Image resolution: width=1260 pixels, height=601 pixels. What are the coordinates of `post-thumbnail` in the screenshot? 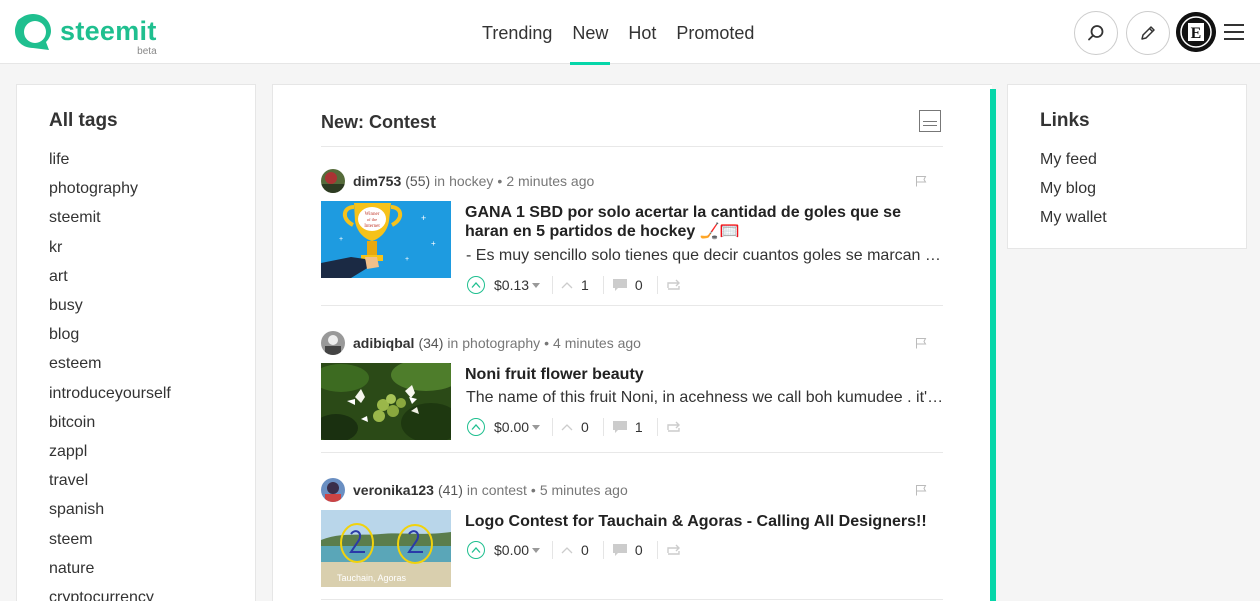 It's located at (386, 401).